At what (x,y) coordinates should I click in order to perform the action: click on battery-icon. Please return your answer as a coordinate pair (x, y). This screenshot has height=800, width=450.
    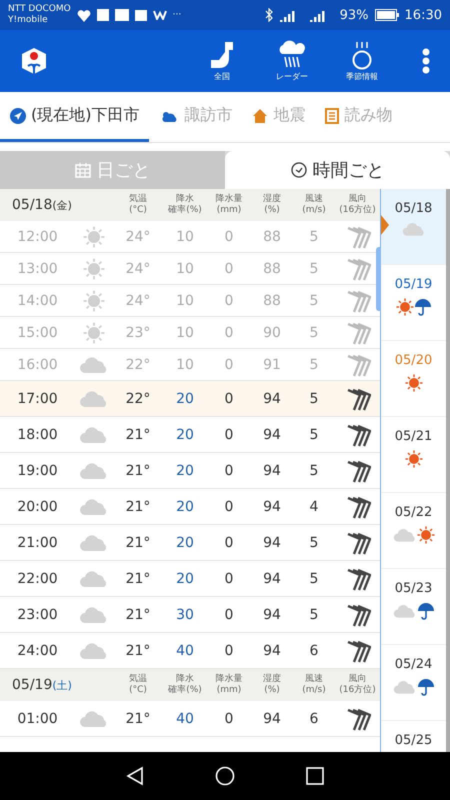
    Looking at the image, I should click on (386, 15).